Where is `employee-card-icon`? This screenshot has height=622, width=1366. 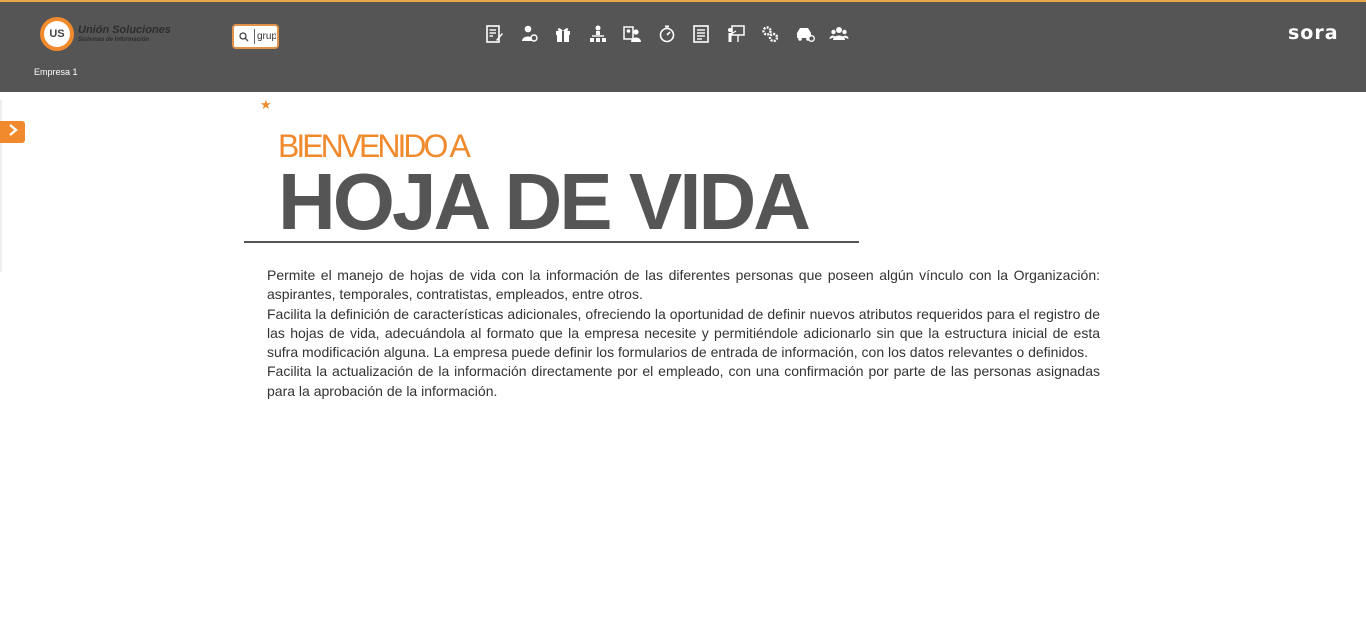
employee-card-icon is located at coordinates (639, 34).